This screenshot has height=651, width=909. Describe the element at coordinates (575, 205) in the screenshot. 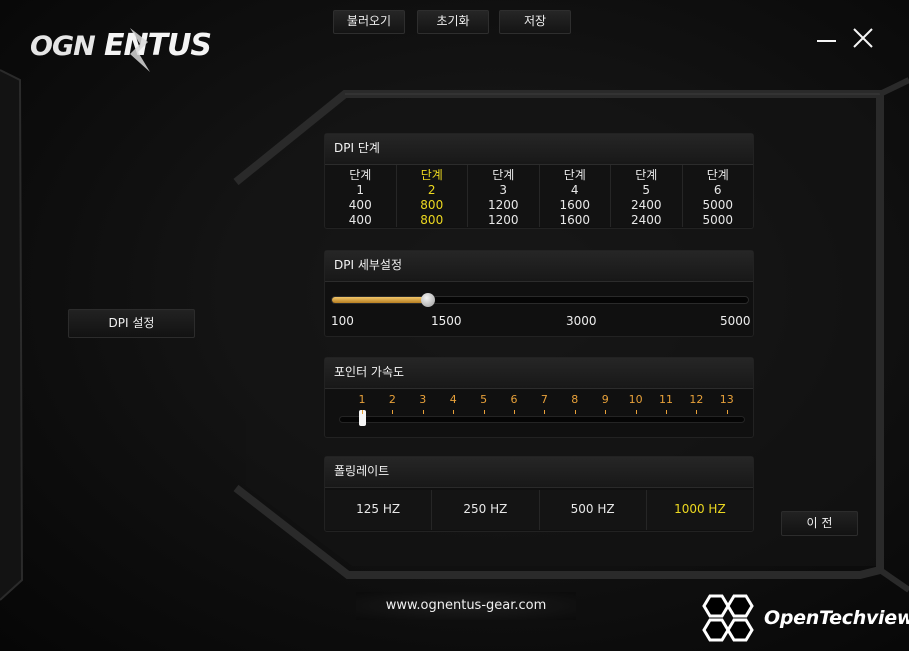

I see `dpi-stage-x: 1600` at that location.